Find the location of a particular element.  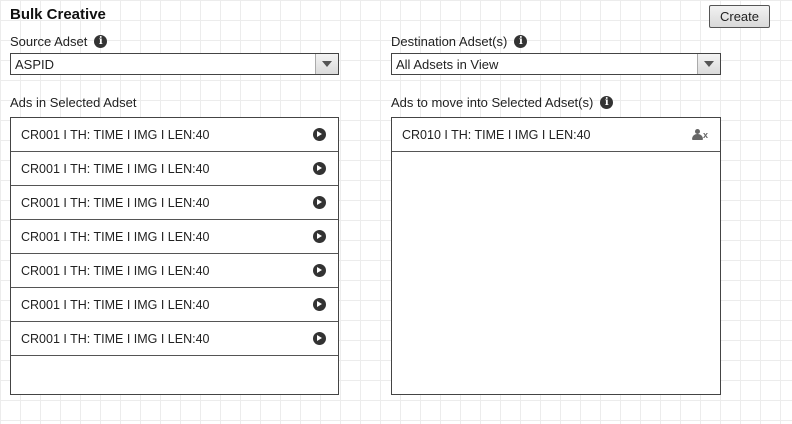

source-list-label: Ads in Selected Adset is located at coordinates (73, 102).